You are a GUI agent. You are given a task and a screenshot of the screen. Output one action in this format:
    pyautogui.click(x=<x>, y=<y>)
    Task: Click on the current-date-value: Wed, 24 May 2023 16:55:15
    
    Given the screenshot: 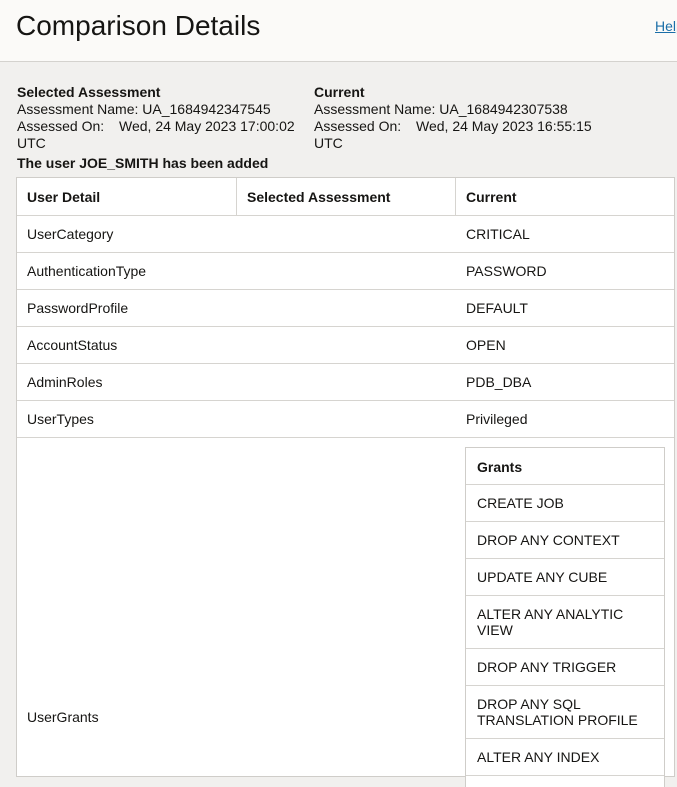 What is the action you would take?
    pyautogui.click(x=504, y=126)
    